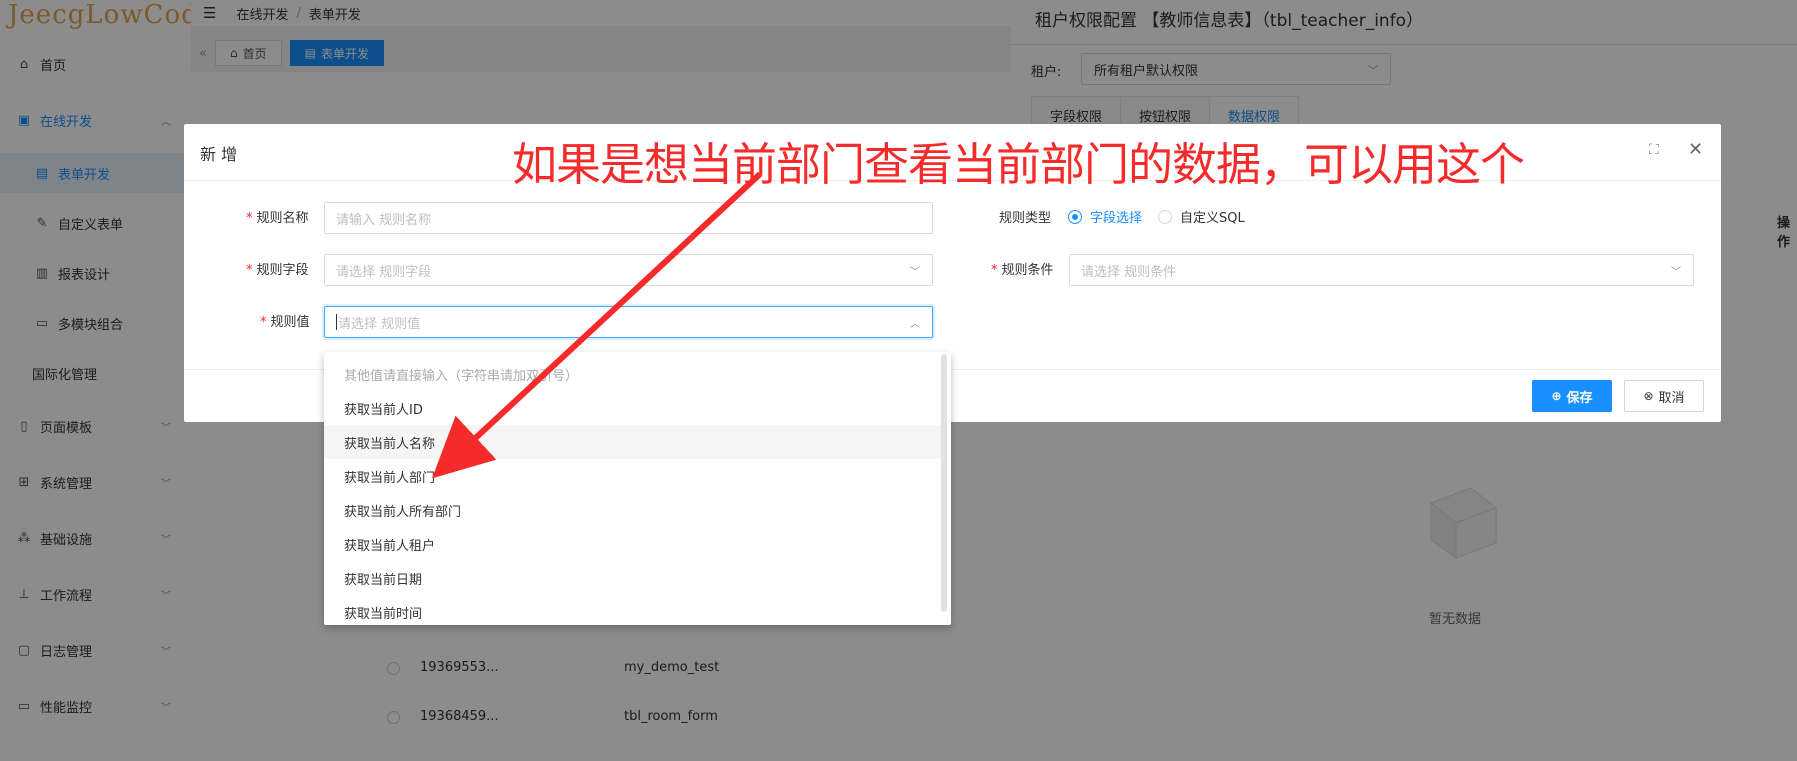 Image resolution: width=1797 pixels, height=761 pixels. I want to click on rule-value-label: * 规则值, so click(285, 322).